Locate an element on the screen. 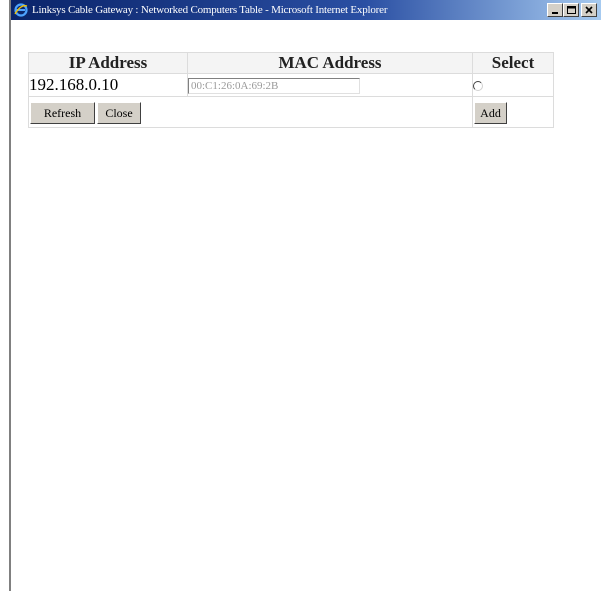 The height and width of the screenshot is (591, 601). ie-icon is located at coordinates (21, 10).